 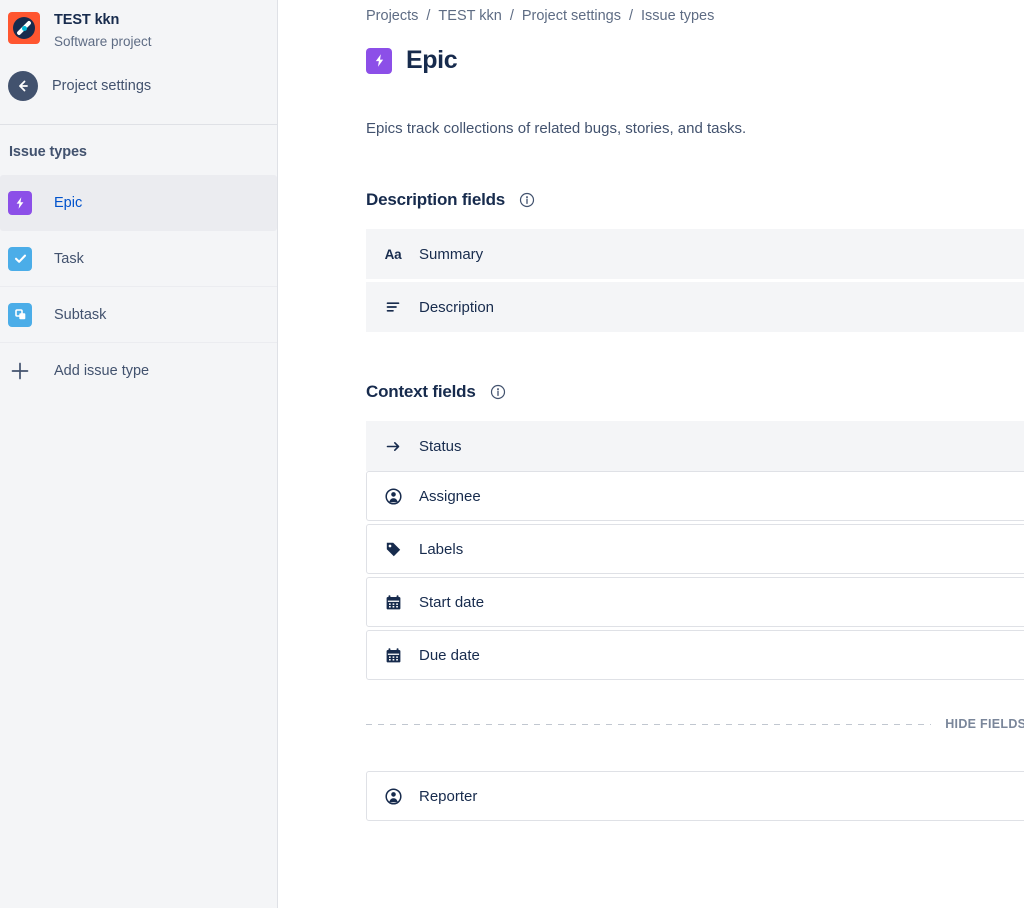 What do you see at coordinates (103, 41) in the screenshot?
I see `project-type: Software project` at bounding box center [103, 41].